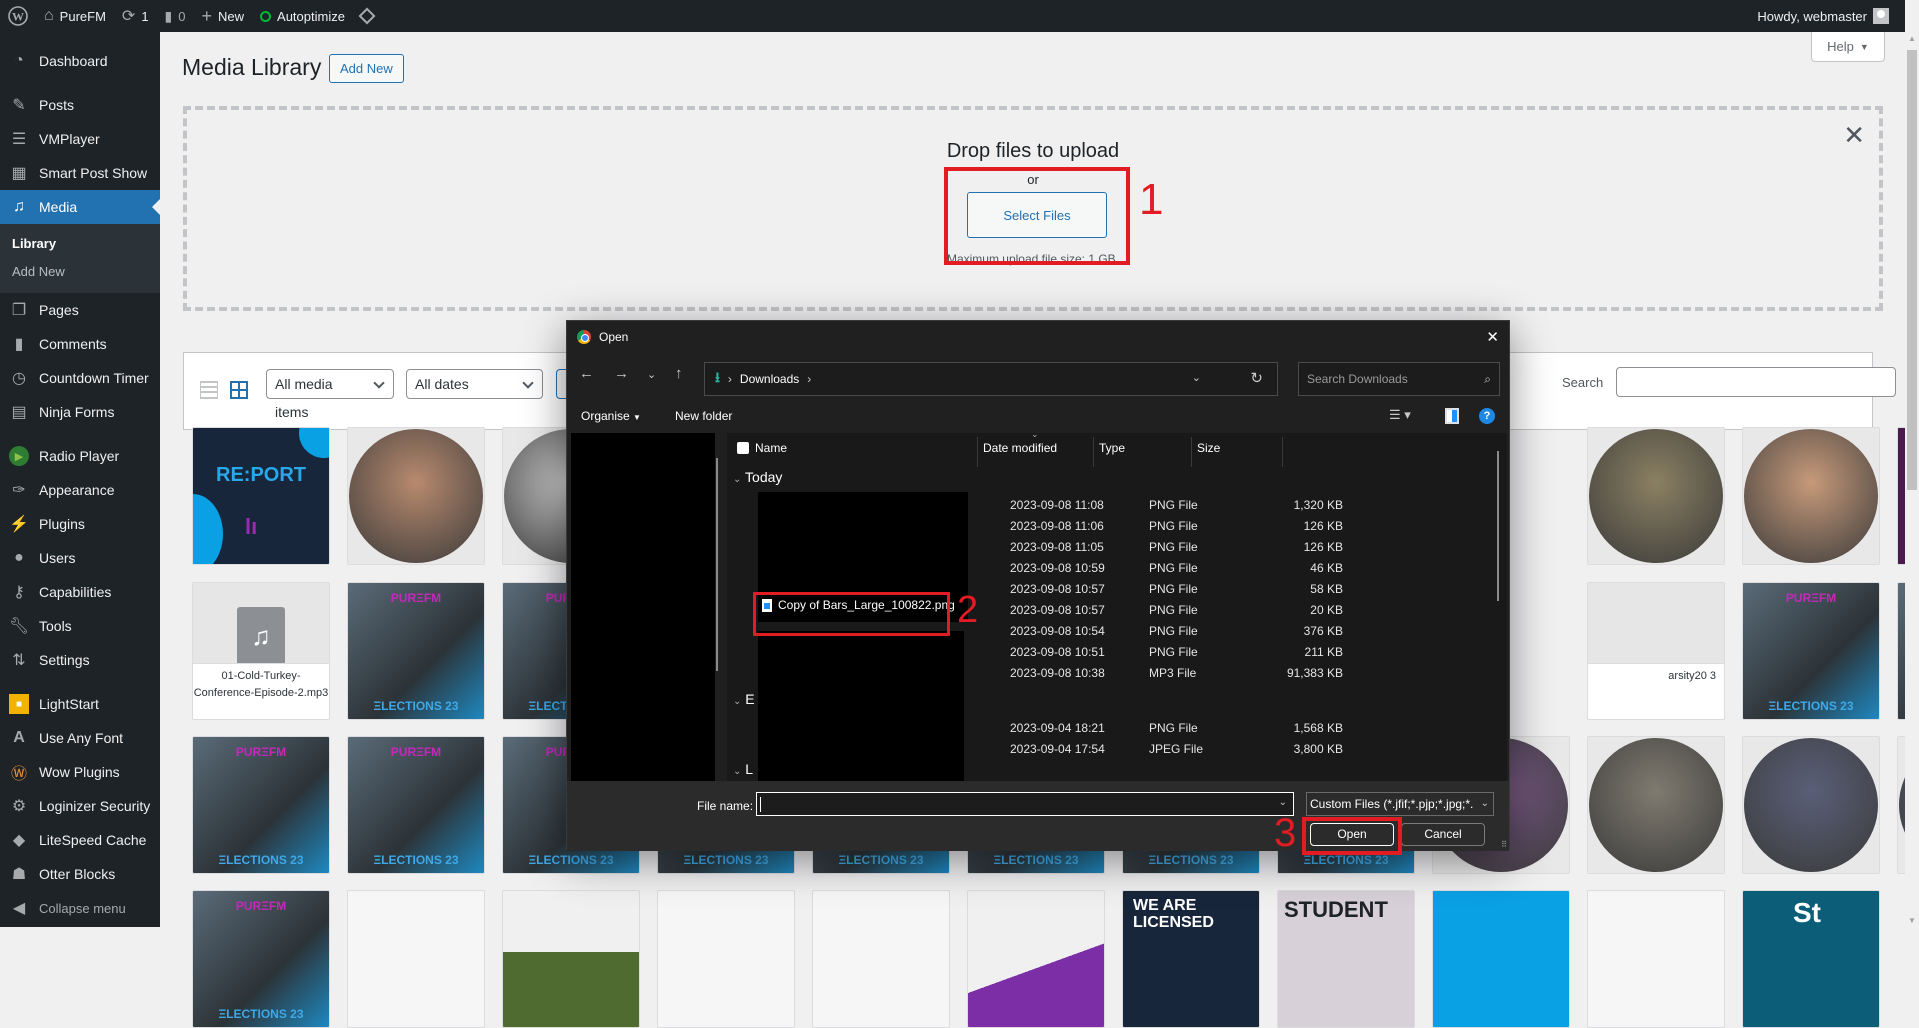 The image size is (1919, 1028). I want to click on collapse-menu-button: ◀ Collapse menu, so click(80, 908).